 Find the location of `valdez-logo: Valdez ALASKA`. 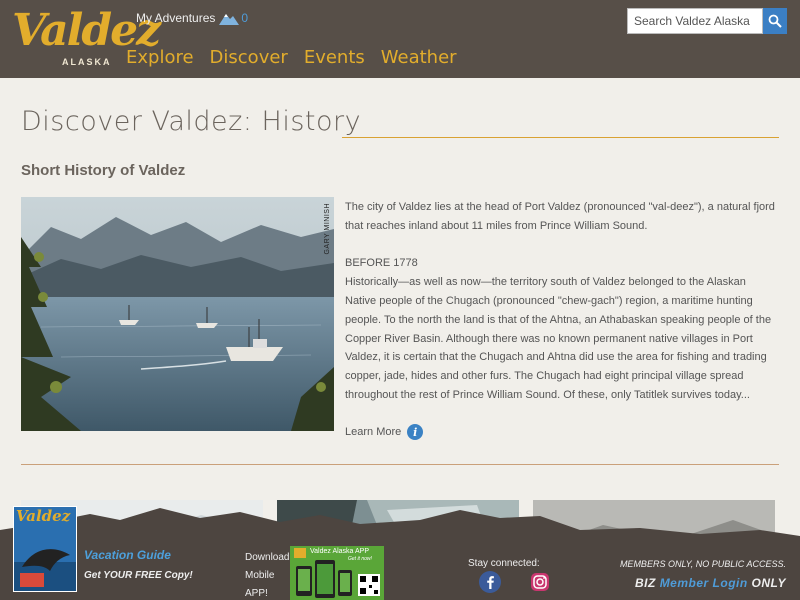

valdez-logo: Valdez ALASKA is located at coordinates (86, 38).